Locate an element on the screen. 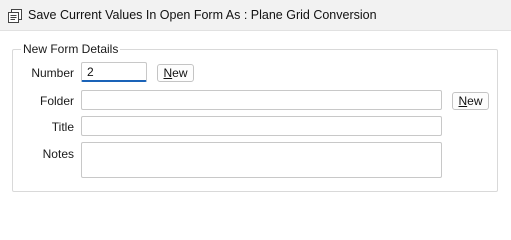 The width and height of the screenshot is (511, 240). folder-new-label: ew is located at coordinates (475, 101).